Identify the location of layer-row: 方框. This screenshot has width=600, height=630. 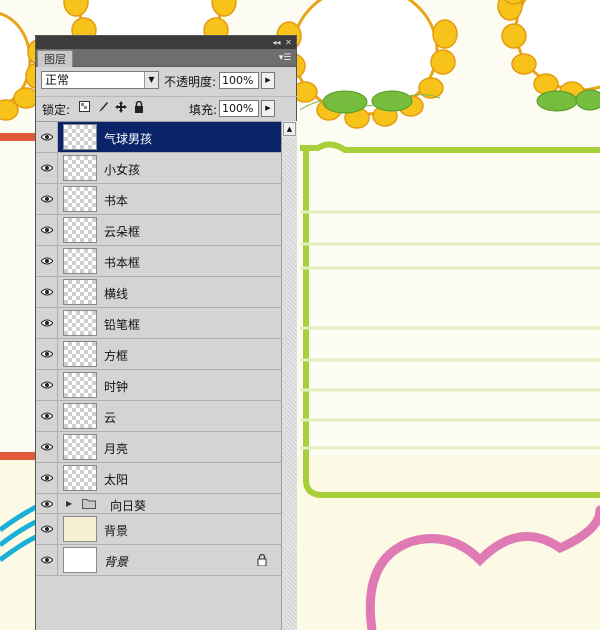
(158, 354).